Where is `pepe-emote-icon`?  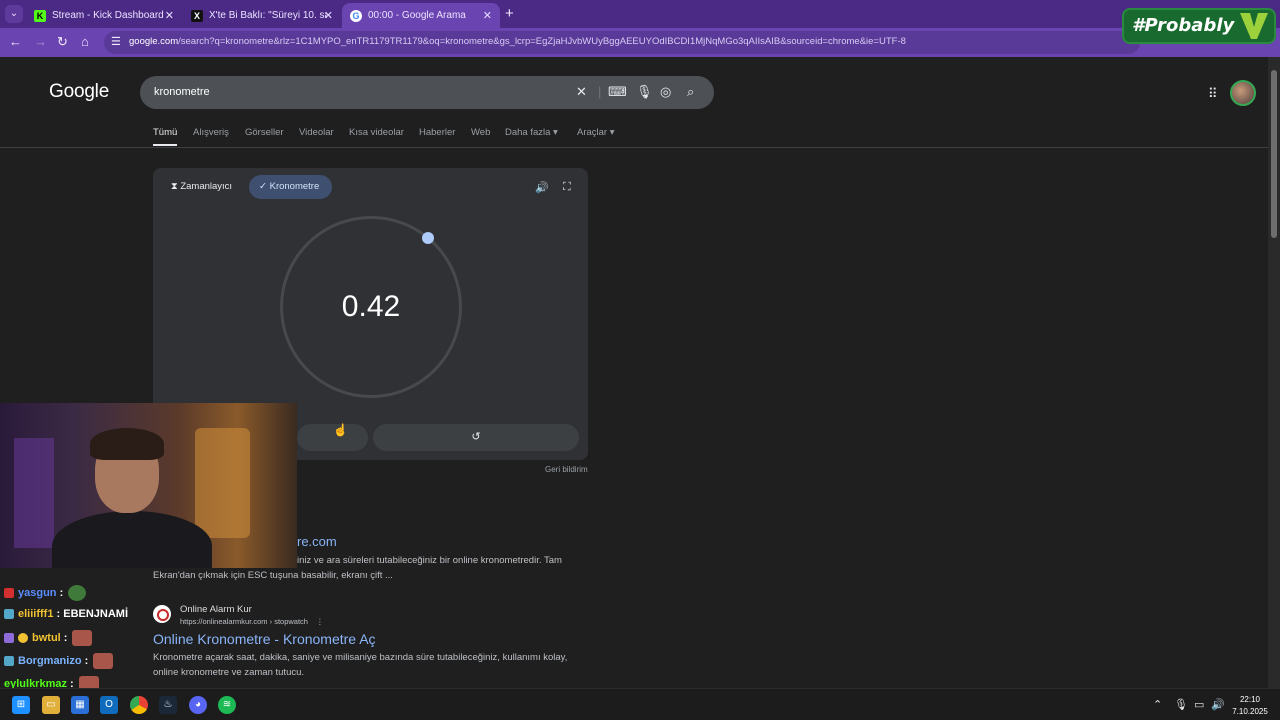 pepe-emote-icon is located at coordinates (77, 593).